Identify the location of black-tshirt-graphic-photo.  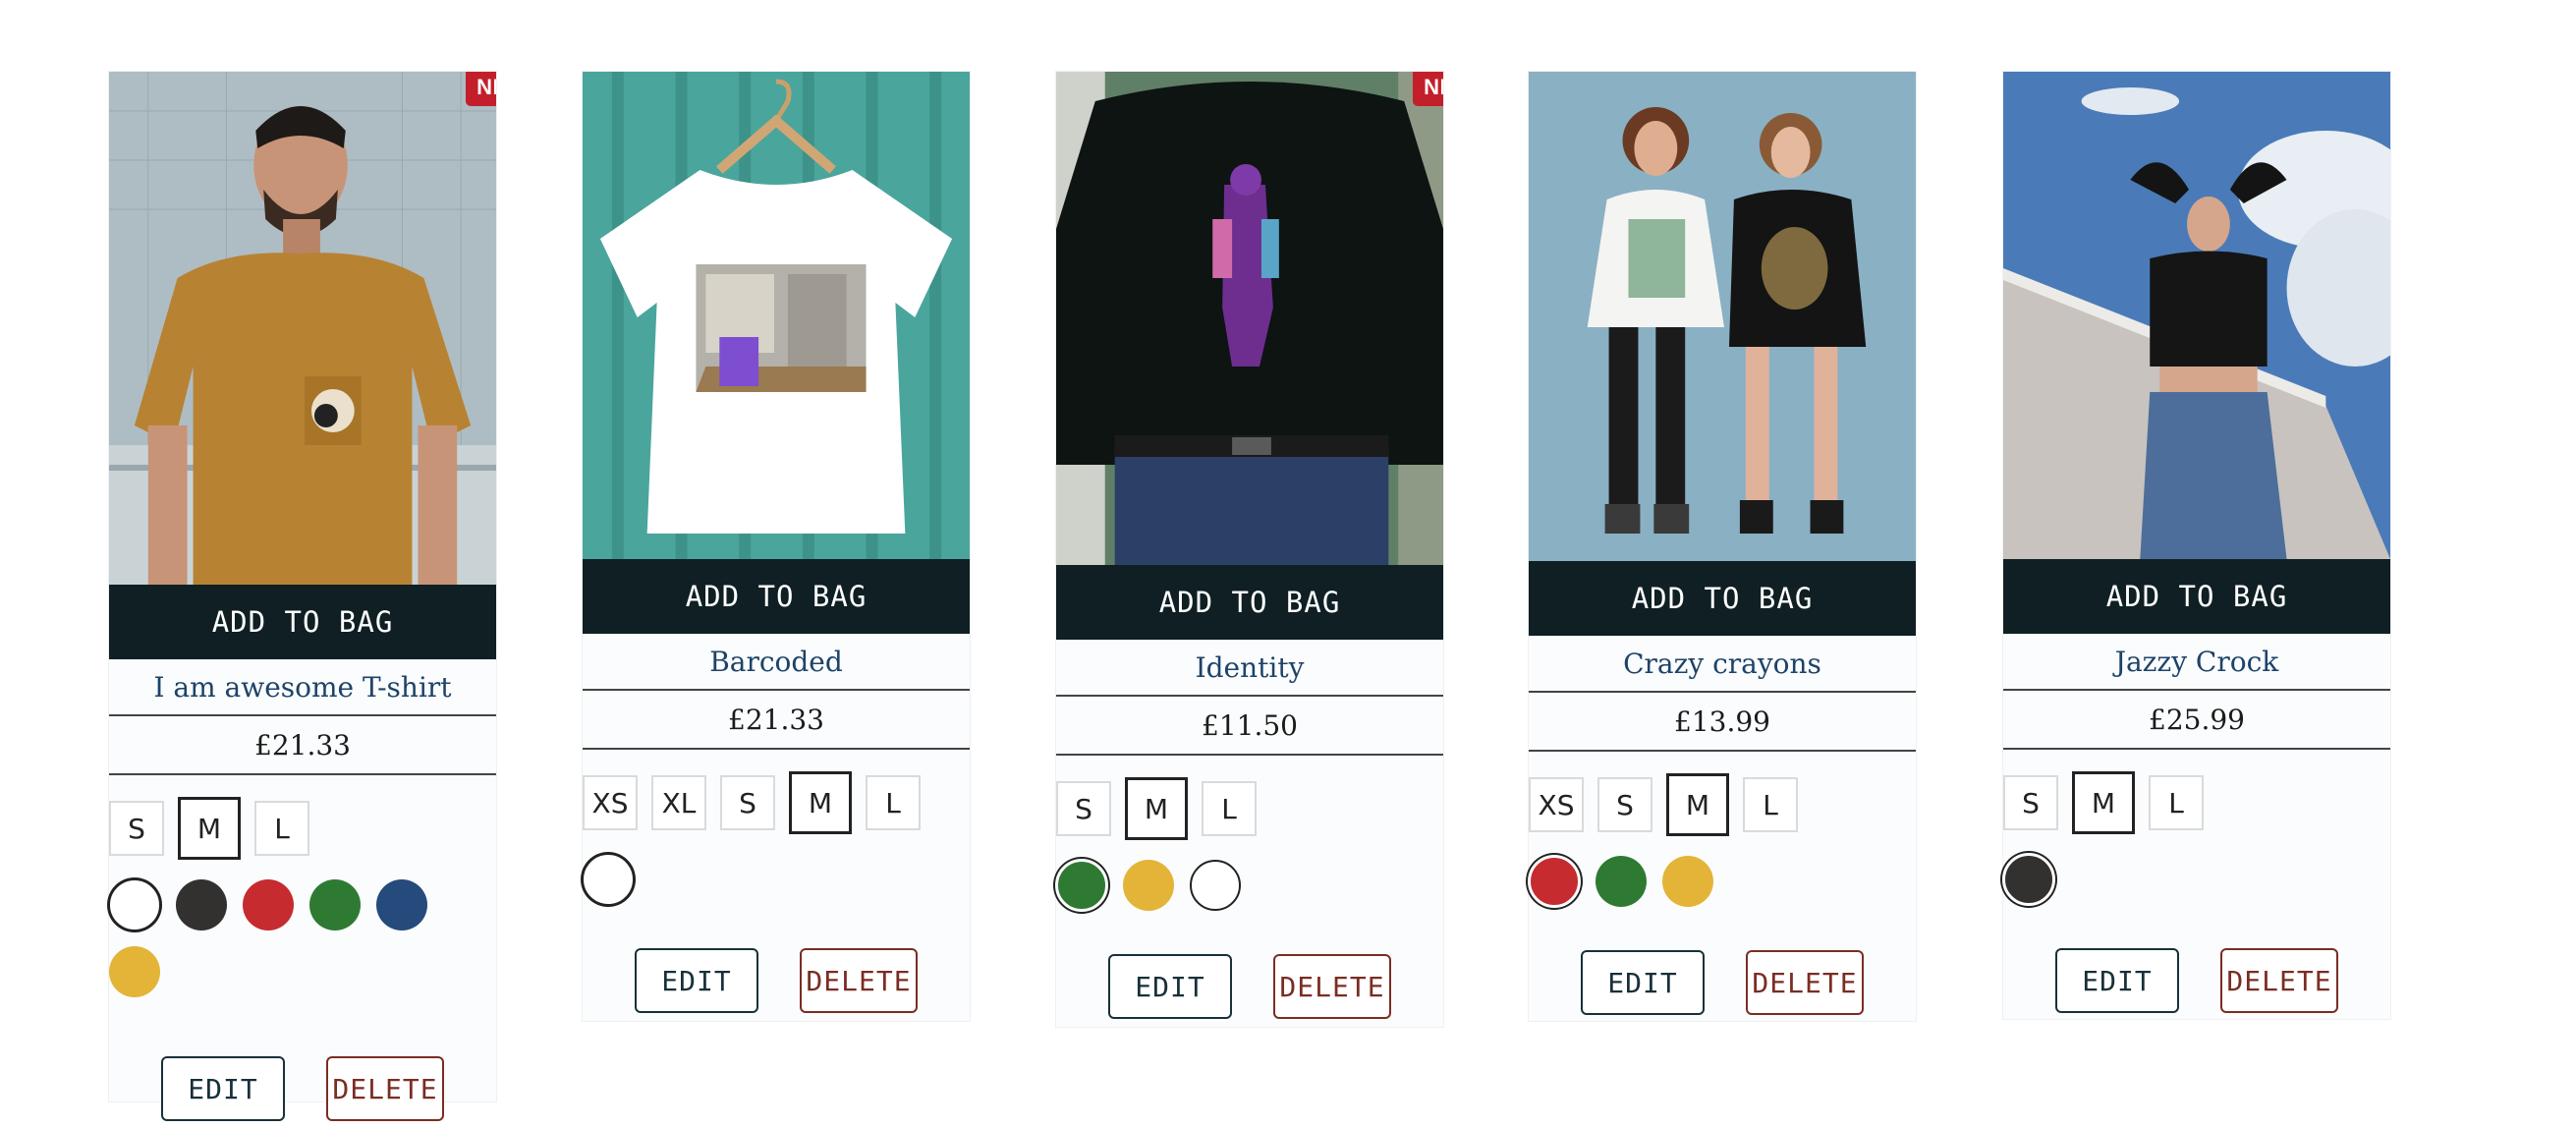
(1249, 318).